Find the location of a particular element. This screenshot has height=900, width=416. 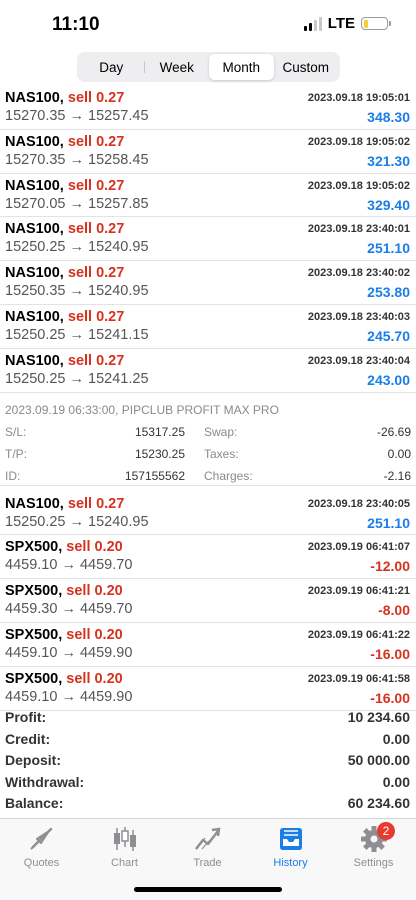

network-label: LTE is located at coordinates (341, 23).